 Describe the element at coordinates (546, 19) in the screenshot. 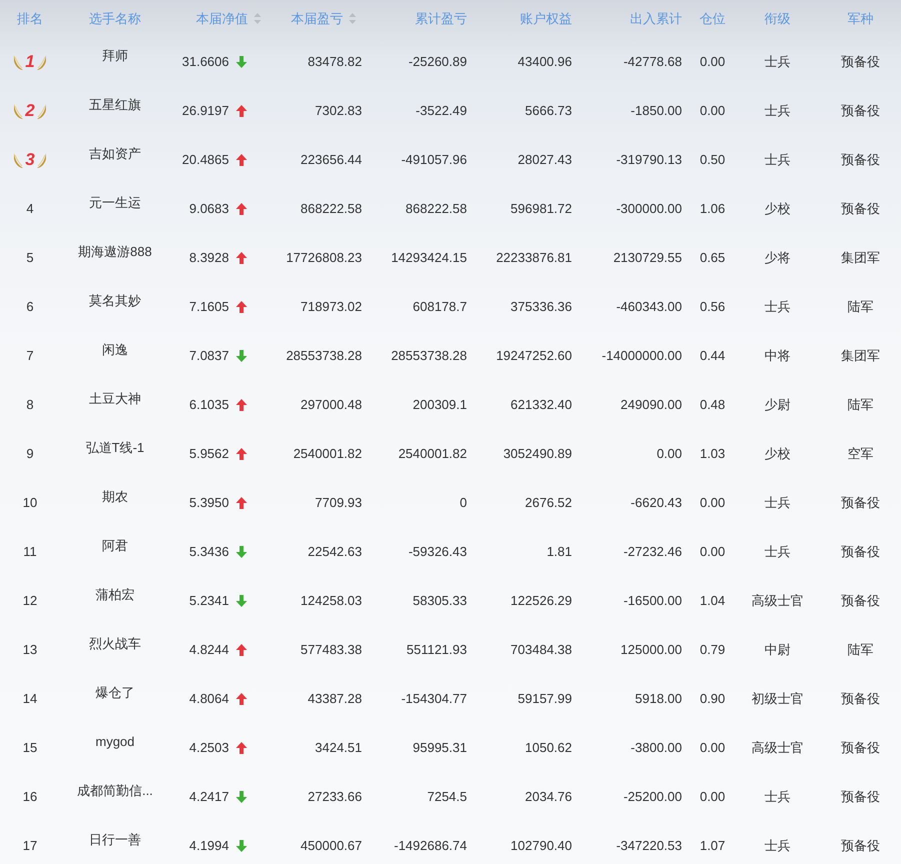

I see `column-header: 账户权益` at that location.